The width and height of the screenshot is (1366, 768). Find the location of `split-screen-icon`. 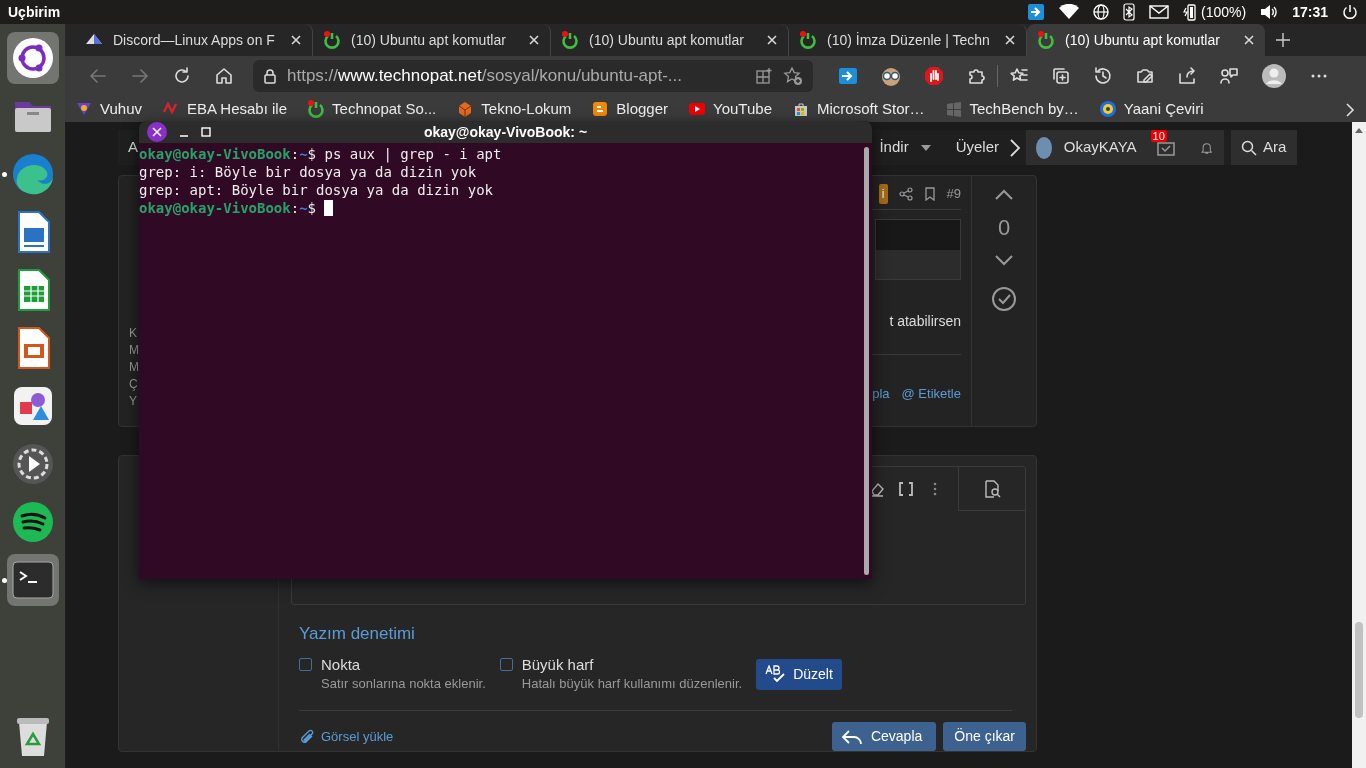

split-screen-icon is located at coordinates (764, 76).